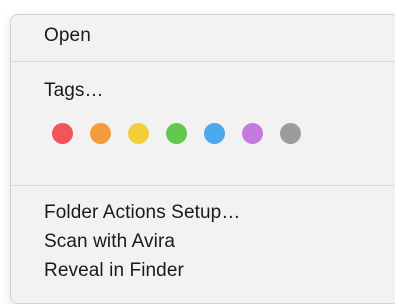  I want to click on tag-orange-dot, so click(100, 133).